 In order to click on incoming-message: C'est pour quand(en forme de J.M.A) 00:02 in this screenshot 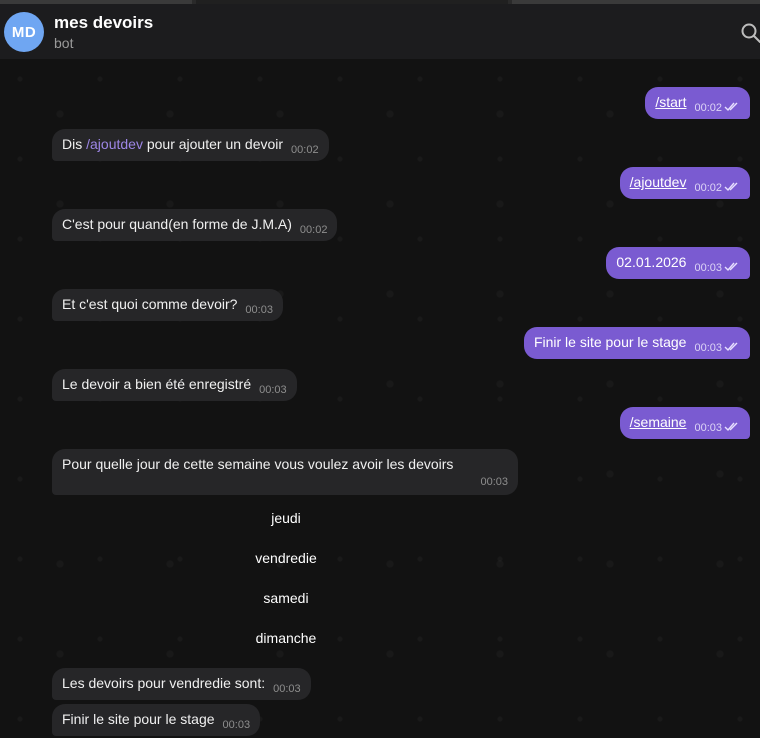, I will do `click(195, 225)`.